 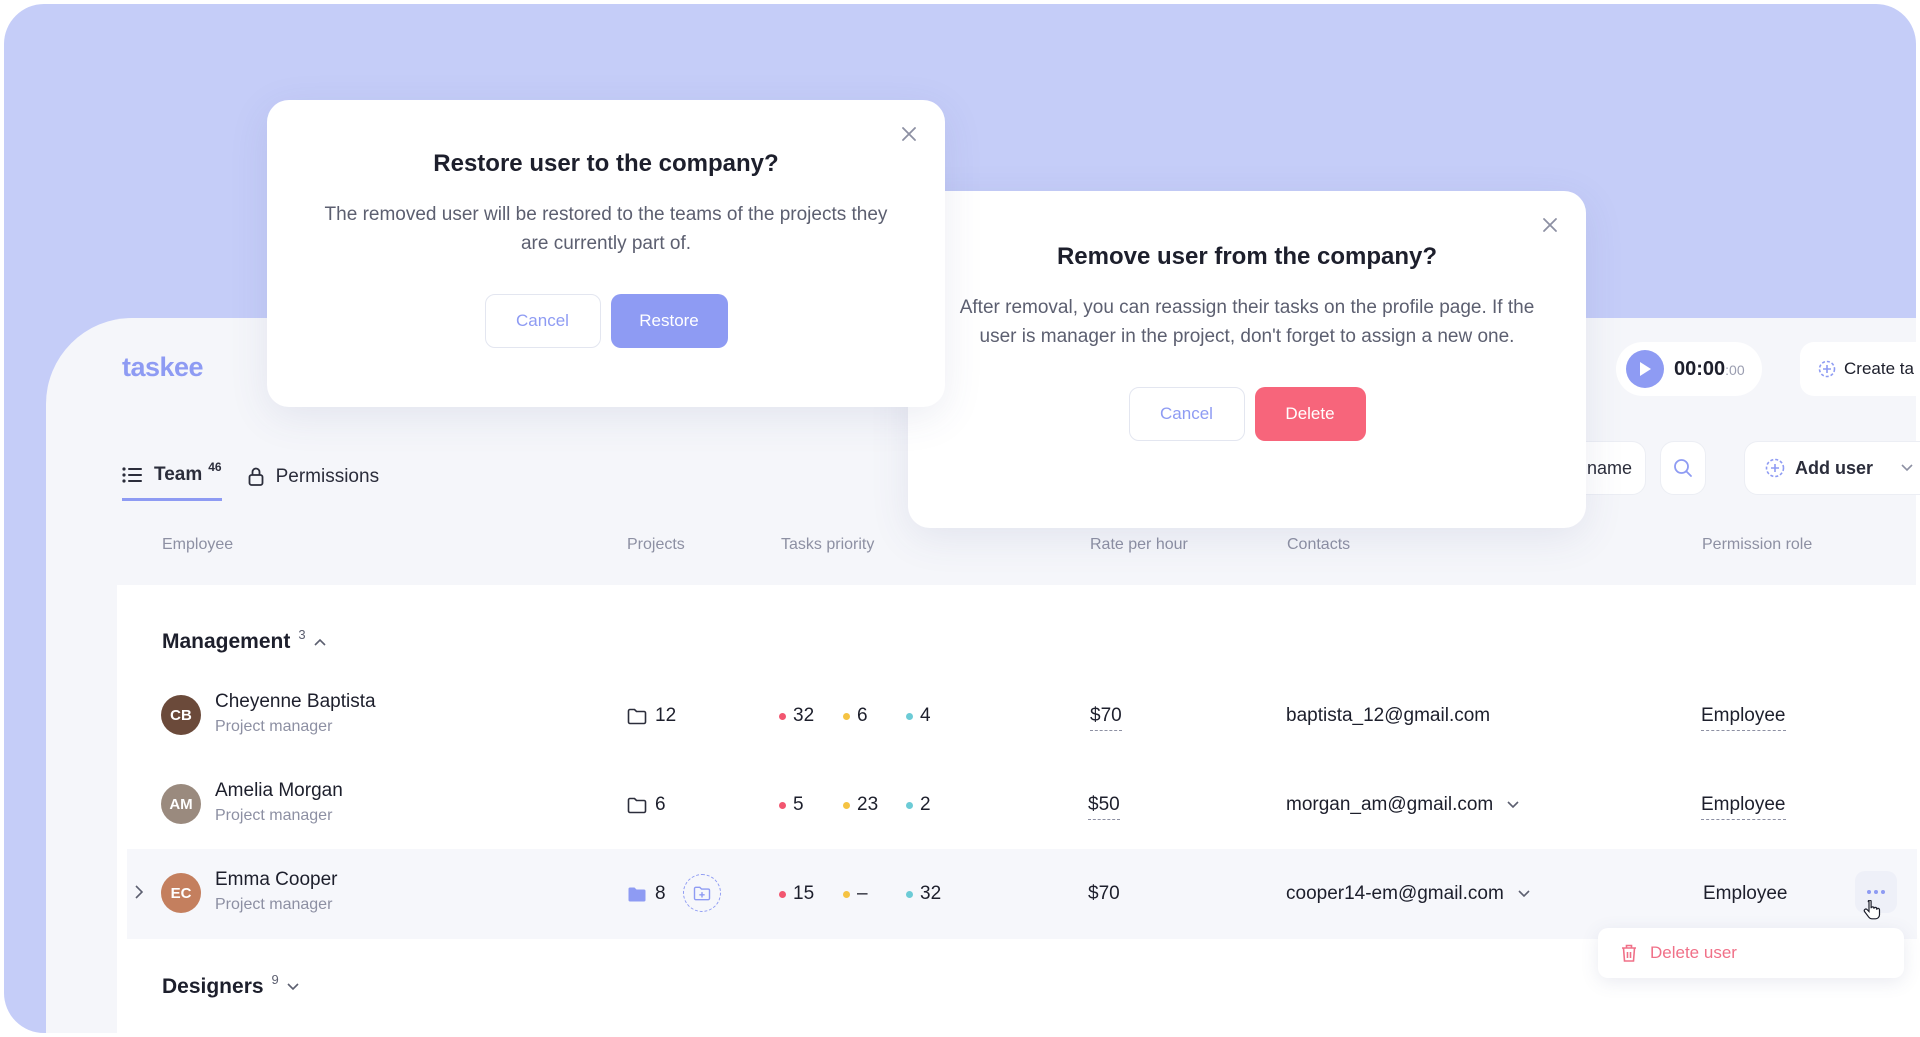 What do you see at coordinates (1879, 368) in the screenshot?
I see `create-task-label: Create ta` at bounding box center [1879, 368].